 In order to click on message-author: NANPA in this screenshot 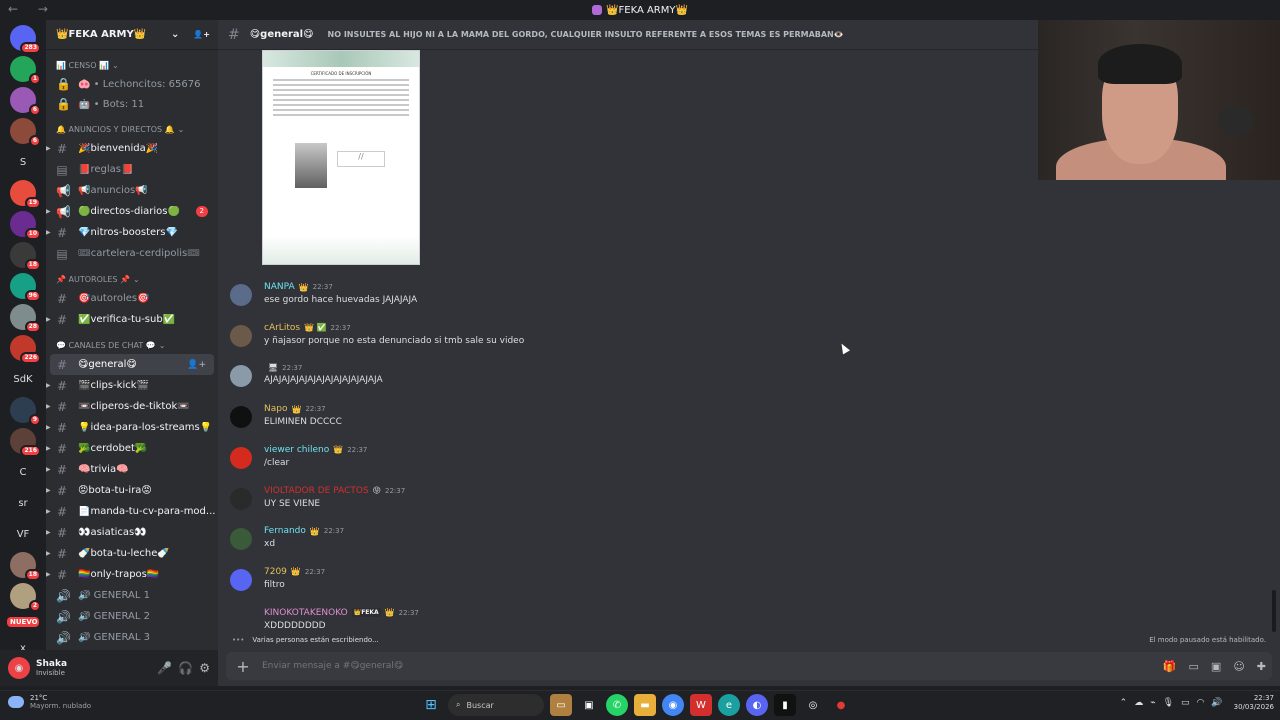, I will do `click(279, 287)`.